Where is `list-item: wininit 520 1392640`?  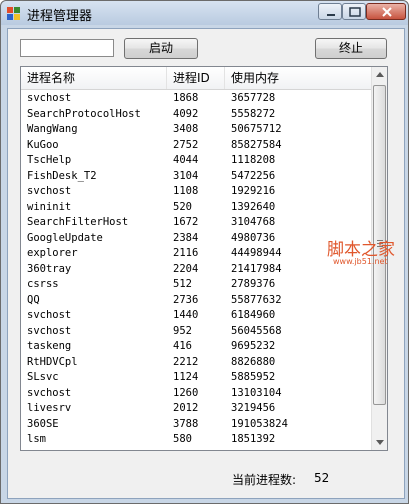
list-item: wininit 520 1392640 is located at coordinates (196, 208).